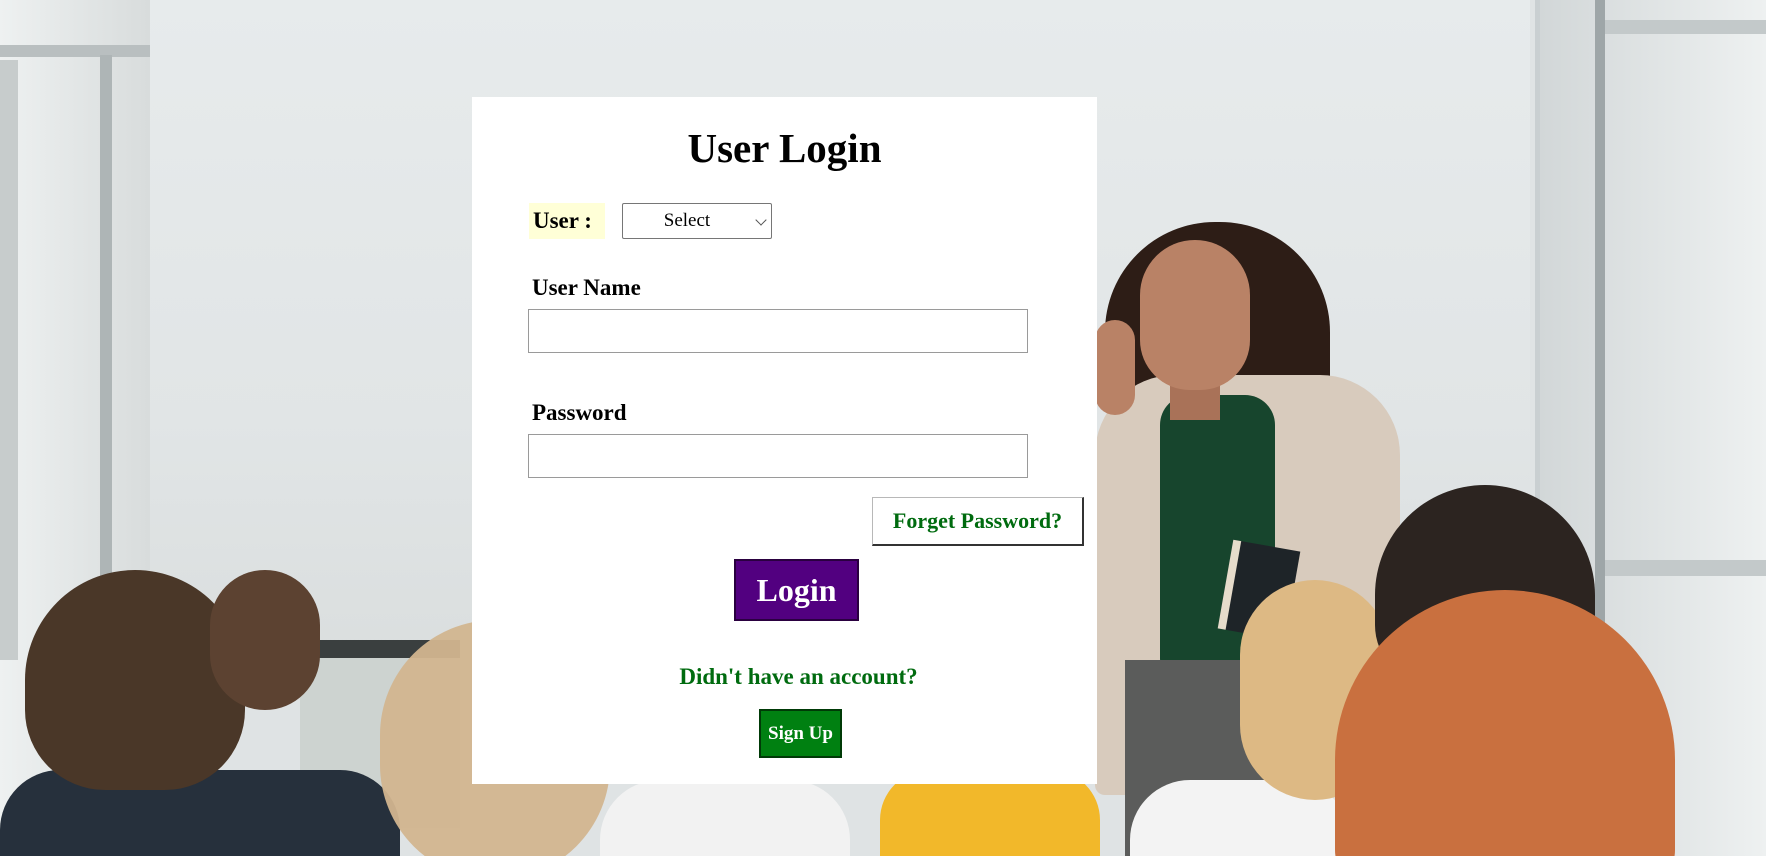 The width and height of the screenshot is (1766, 856). I want to click on username-label: User Name, so click(586, 287).